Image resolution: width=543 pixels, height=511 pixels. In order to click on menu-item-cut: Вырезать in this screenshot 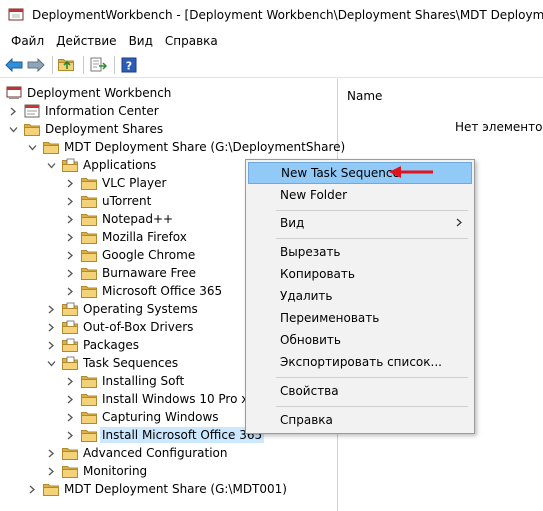, I will do `click(360, 252)`.